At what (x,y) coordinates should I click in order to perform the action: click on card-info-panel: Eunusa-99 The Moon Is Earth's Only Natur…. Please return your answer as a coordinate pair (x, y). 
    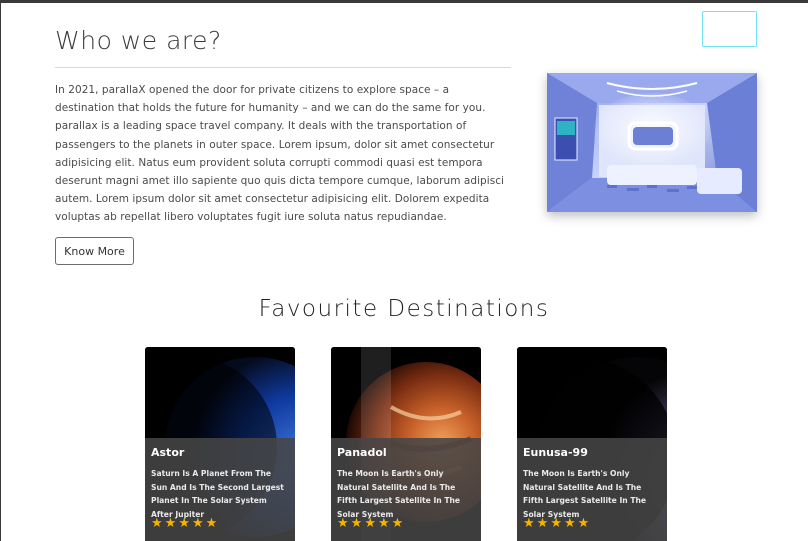
    Looking at the image, I should click on (592, 489).